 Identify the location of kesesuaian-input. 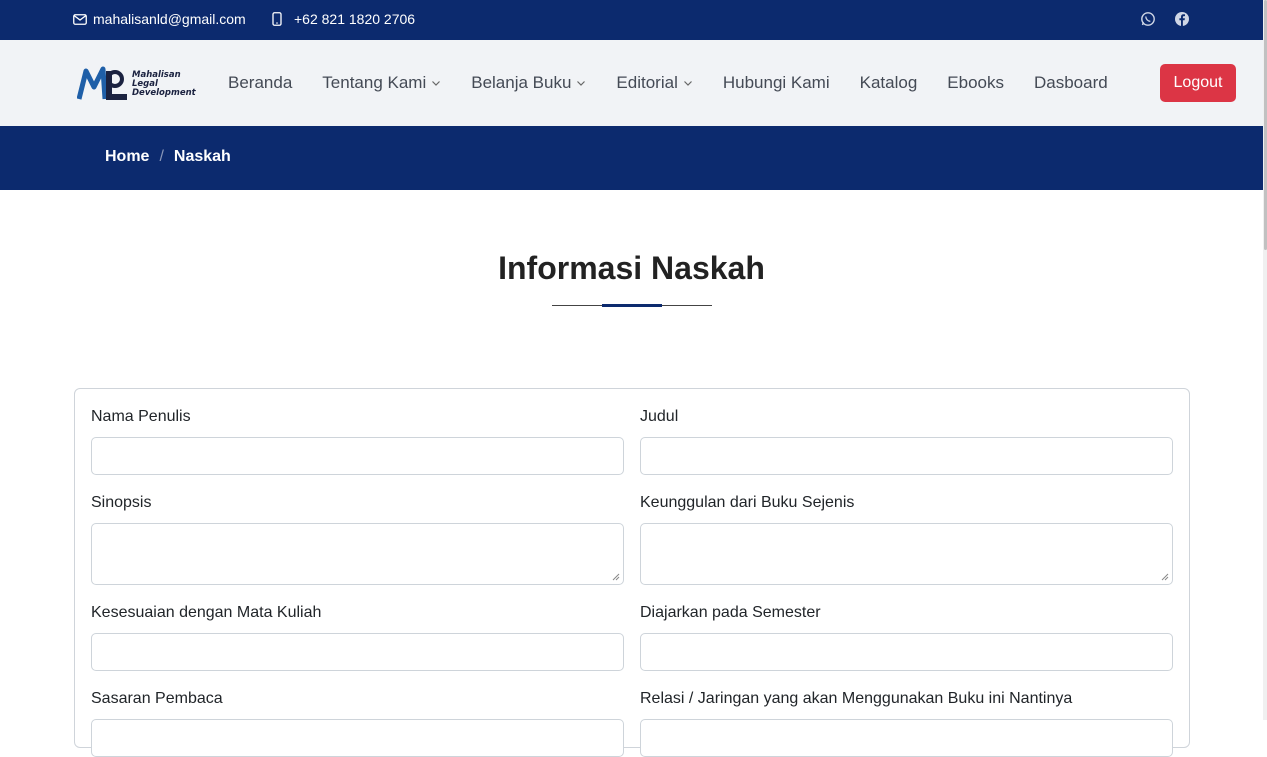
(357, 652).